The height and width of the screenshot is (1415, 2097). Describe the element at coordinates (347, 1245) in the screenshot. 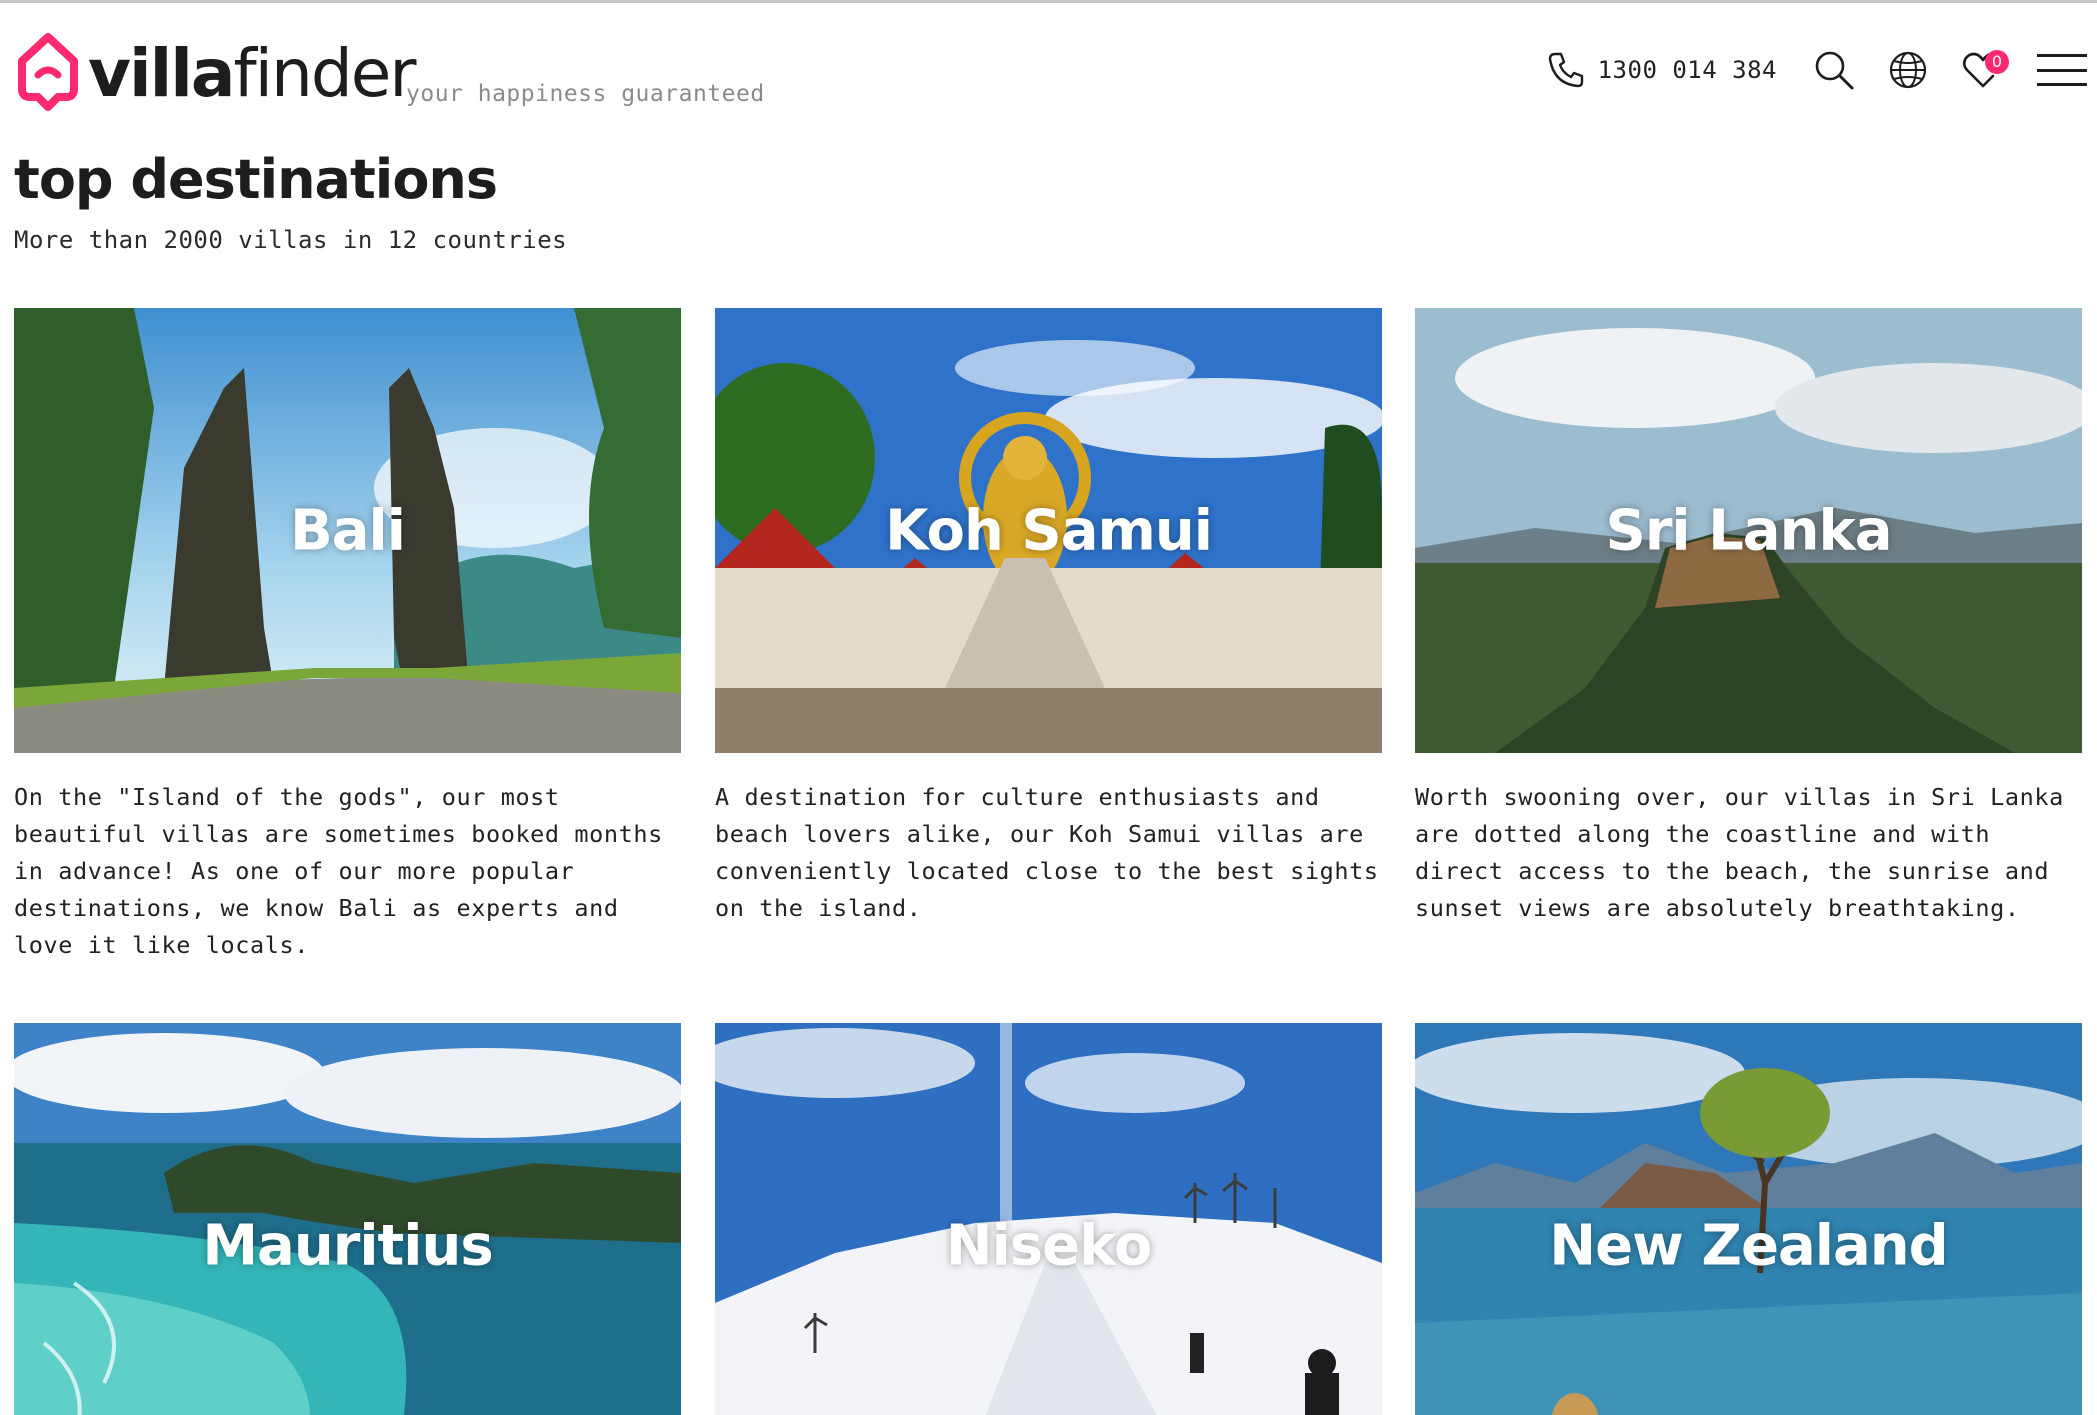

I see `destination-title: Mauritius` at that location.